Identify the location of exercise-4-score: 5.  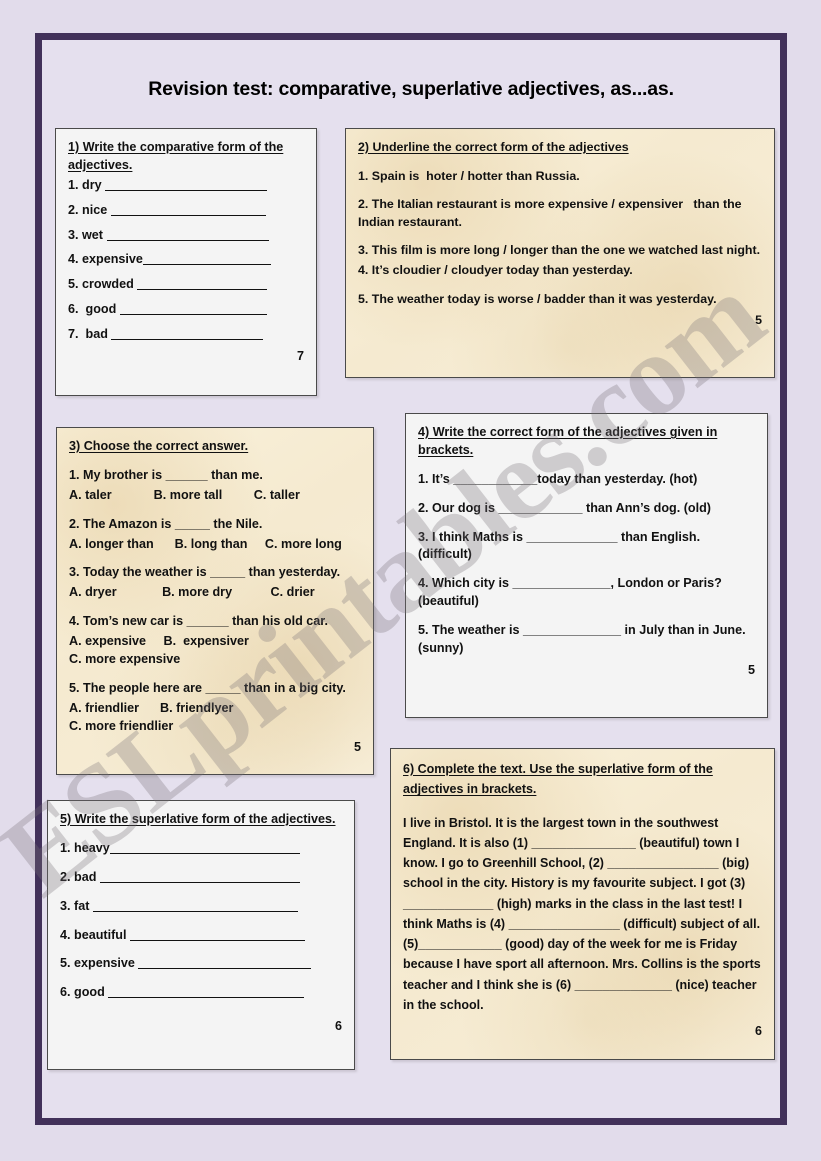
(751, 669).